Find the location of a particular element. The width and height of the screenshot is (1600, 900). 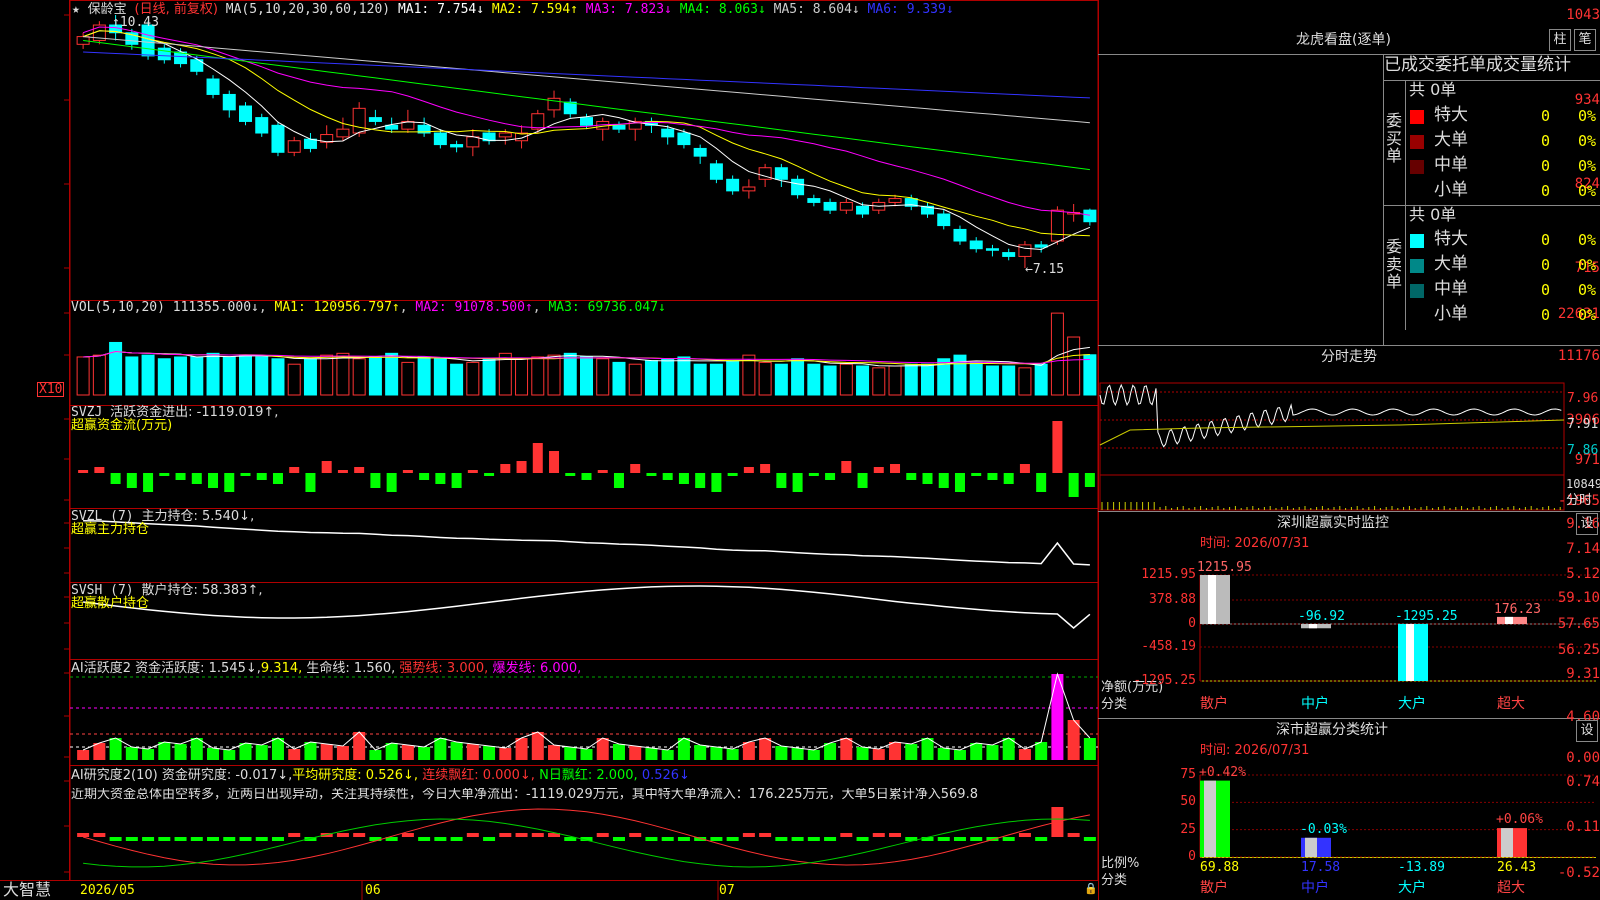

svsh-y-3: 56.25 is located at coordinates (1578, 650).